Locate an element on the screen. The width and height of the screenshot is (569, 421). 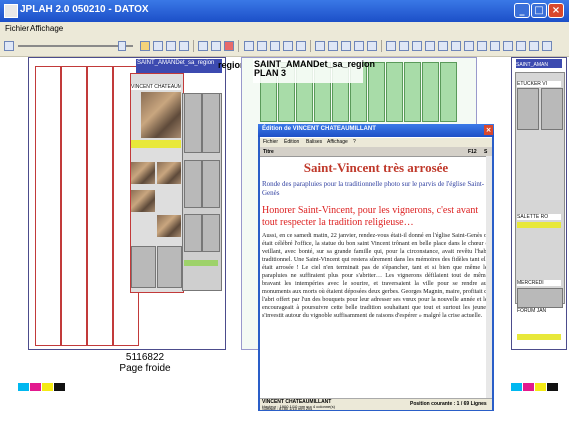
zoom-slider-handle is located at coordinates (122, 46).